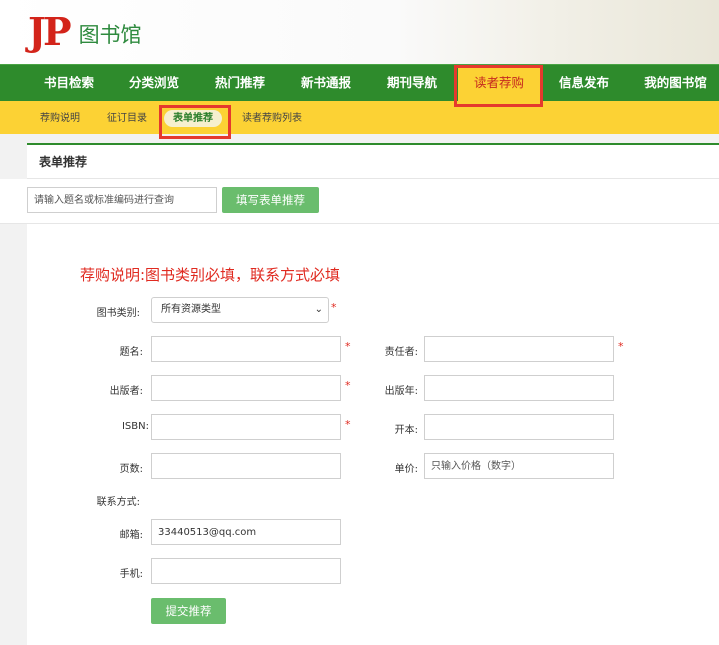  What do you see at coordinates (359, 32) in the screenshot?
I see `site-header: JP 图书馆` at bounding box center [359, 32].